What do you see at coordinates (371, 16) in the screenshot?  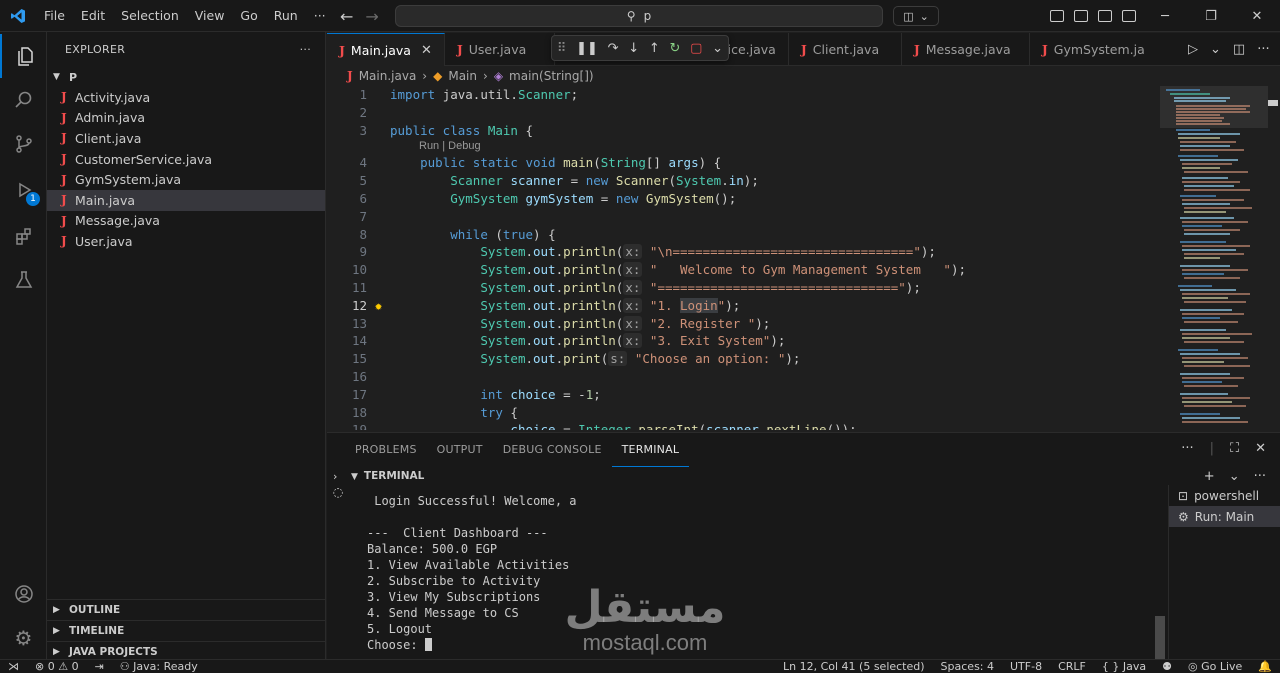 I see `forward-arrow-icon: →` at bounding box center [371, 16].